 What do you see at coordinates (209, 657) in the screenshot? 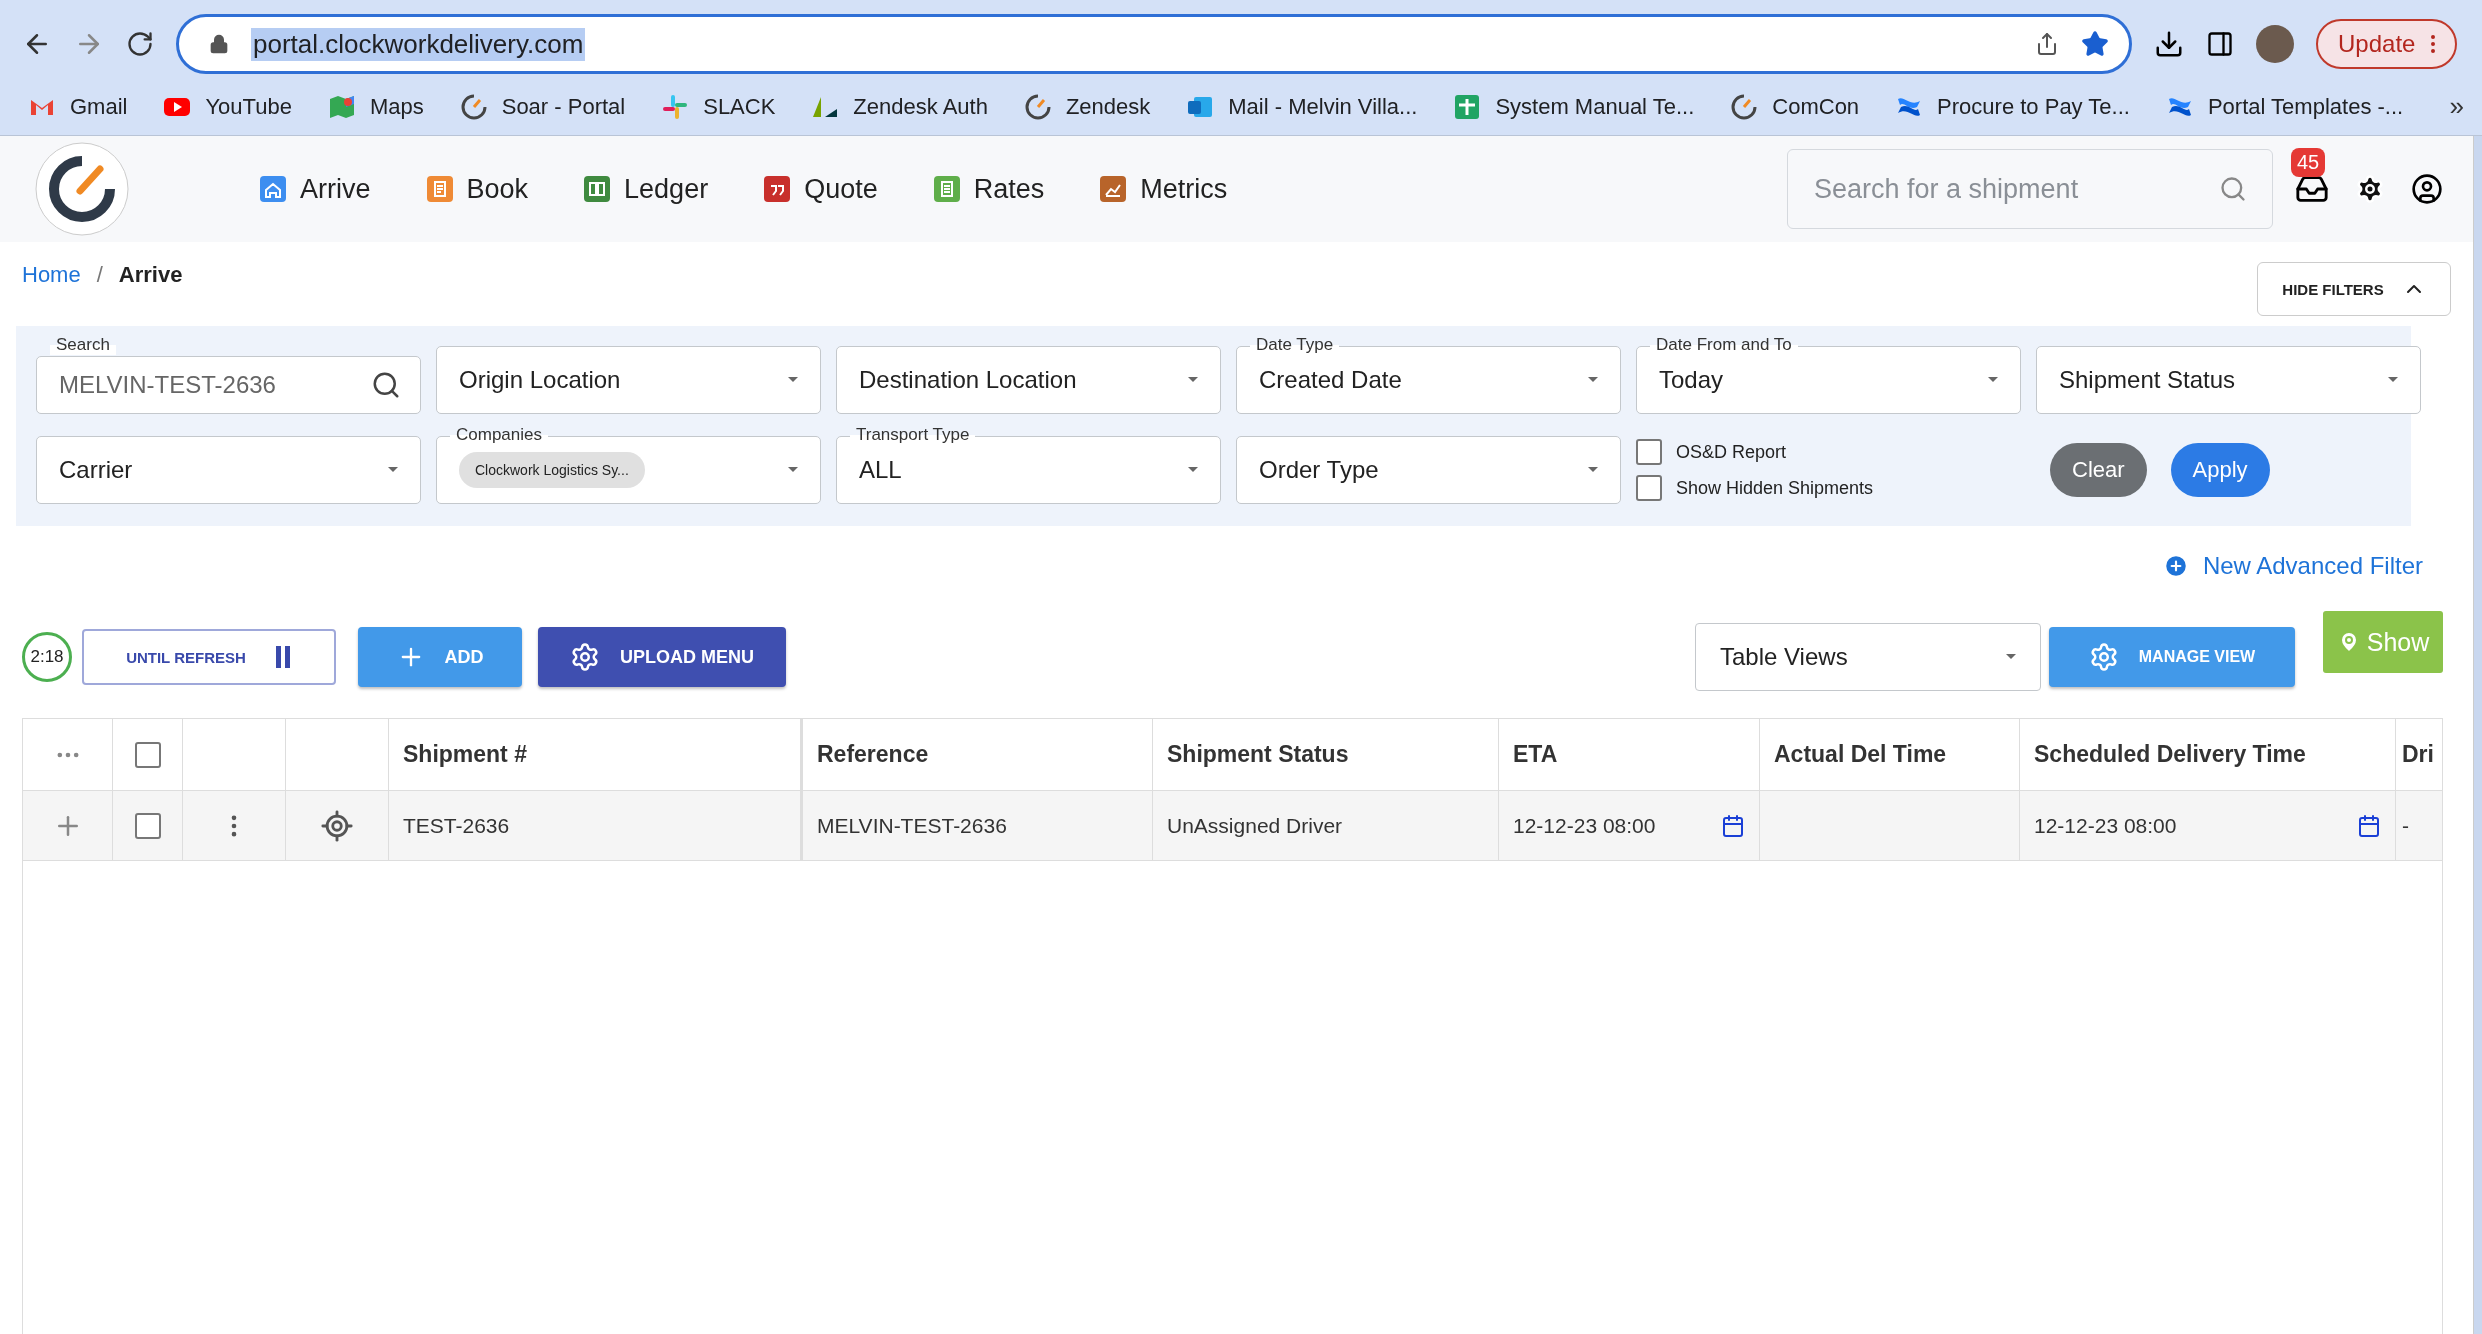
I see `until-refresh-button: UNTIL REFRESH` at bounding box center [209, 657].